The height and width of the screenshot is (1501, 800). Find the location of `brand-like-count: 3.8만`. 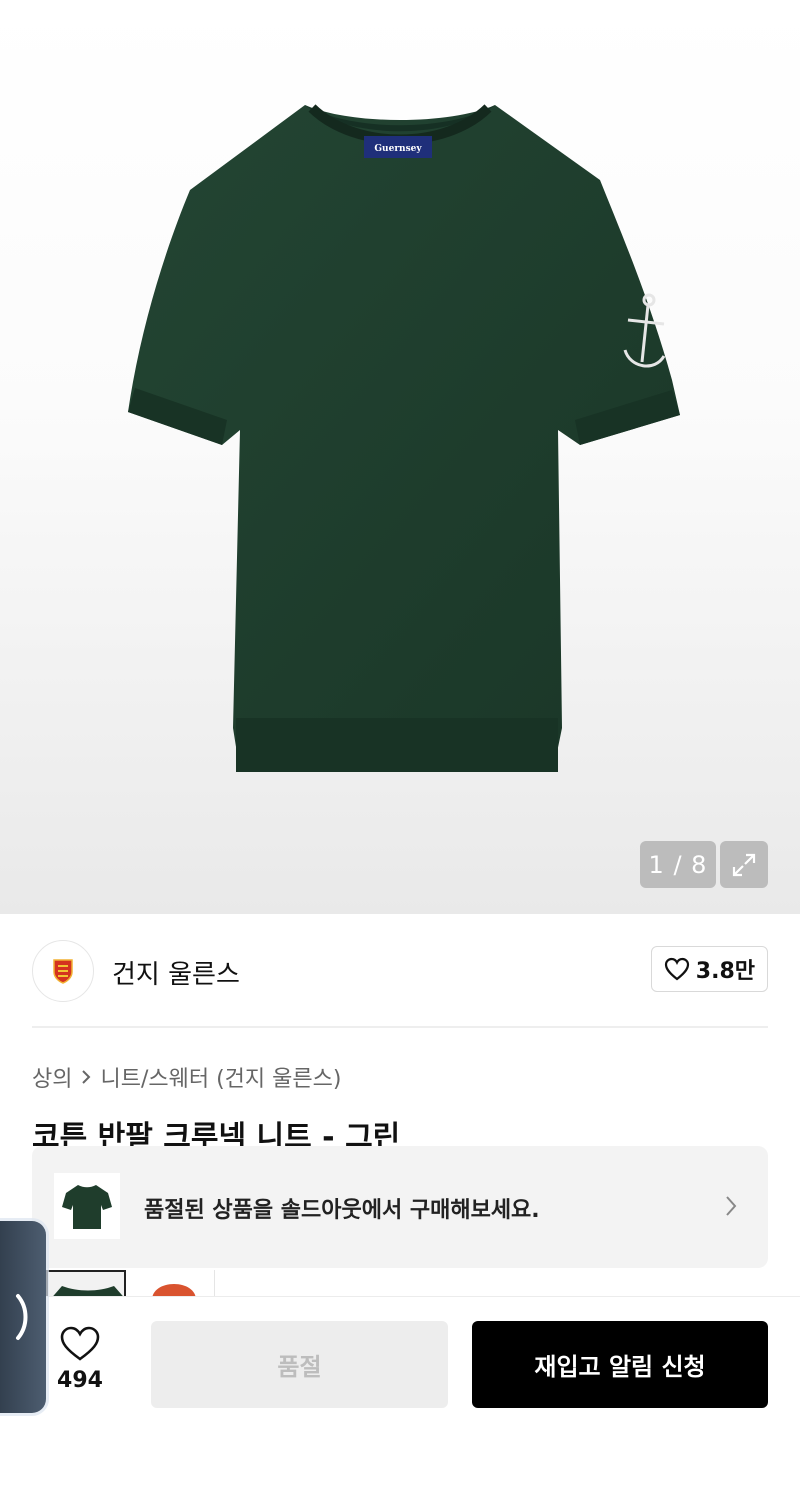

brand-like-count: 3.8만 is located at coordinates (725, 971).